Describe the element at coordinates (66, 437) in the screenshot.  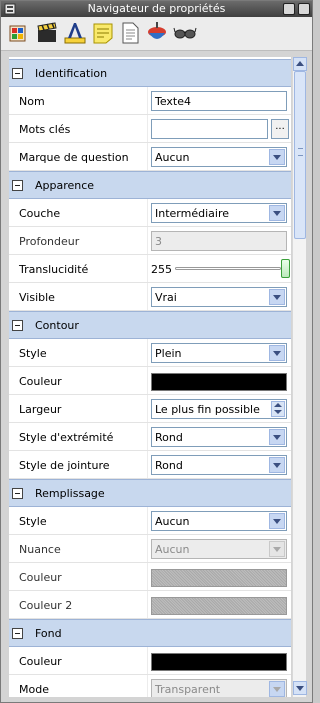
I see `property-label: Style d'extrémité` at that location.